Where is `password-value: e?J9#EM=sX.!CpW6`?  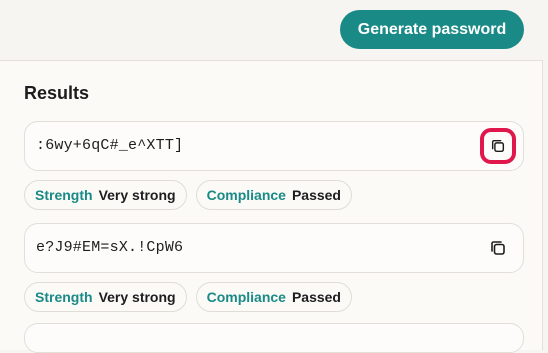 password-value: e?J9#EM=sX.!CpW6 is located at coordinates (109, 247).